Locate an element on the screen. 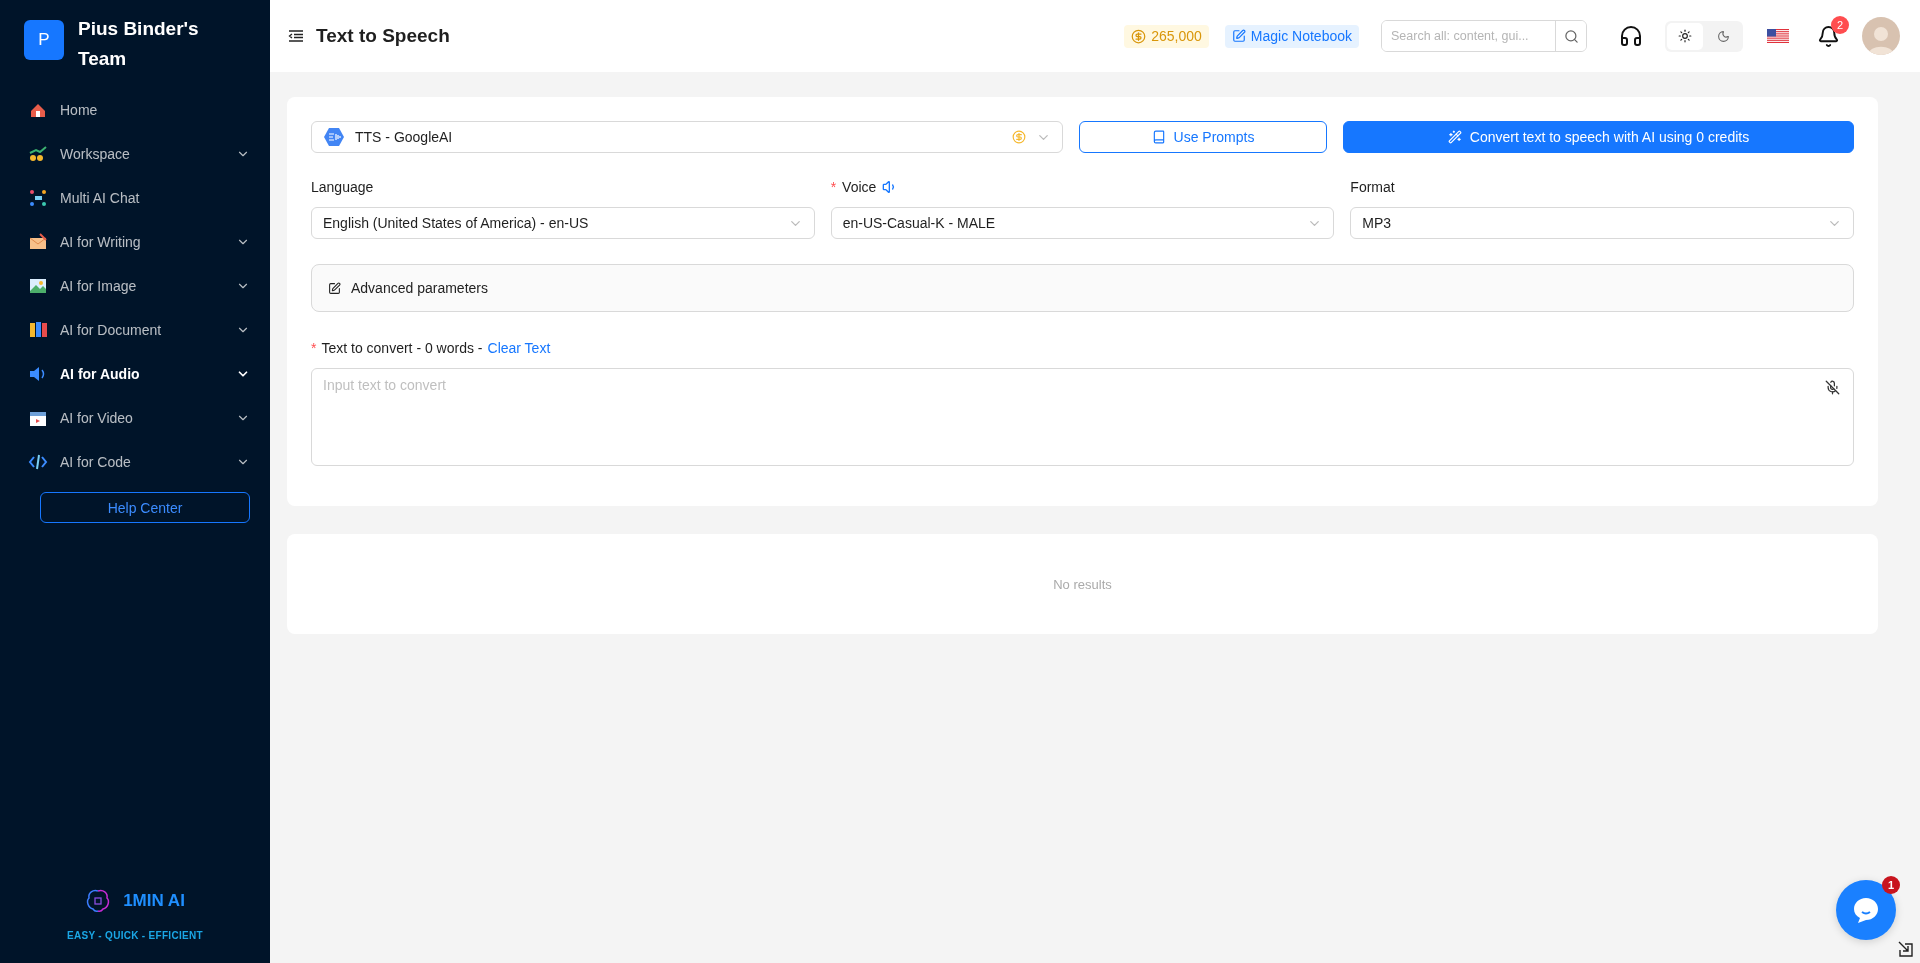 The height and width of the screenshot is (963, 1920). brain-icon is located at coordinates (98, 901).